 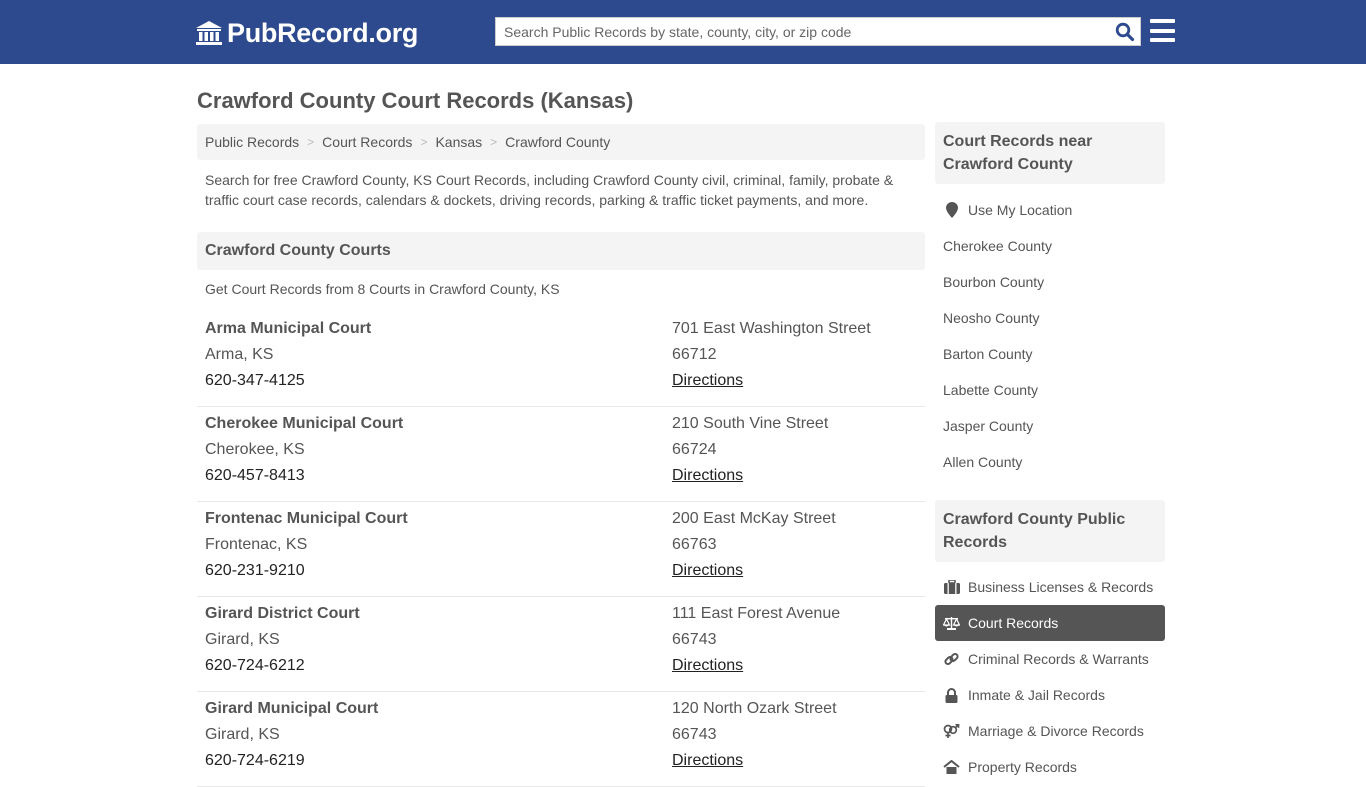 What do you see at coordinates (291, 765) in the screenshot?
I see `court-phone: 620-724-6219` at bounding box center [291, 765].